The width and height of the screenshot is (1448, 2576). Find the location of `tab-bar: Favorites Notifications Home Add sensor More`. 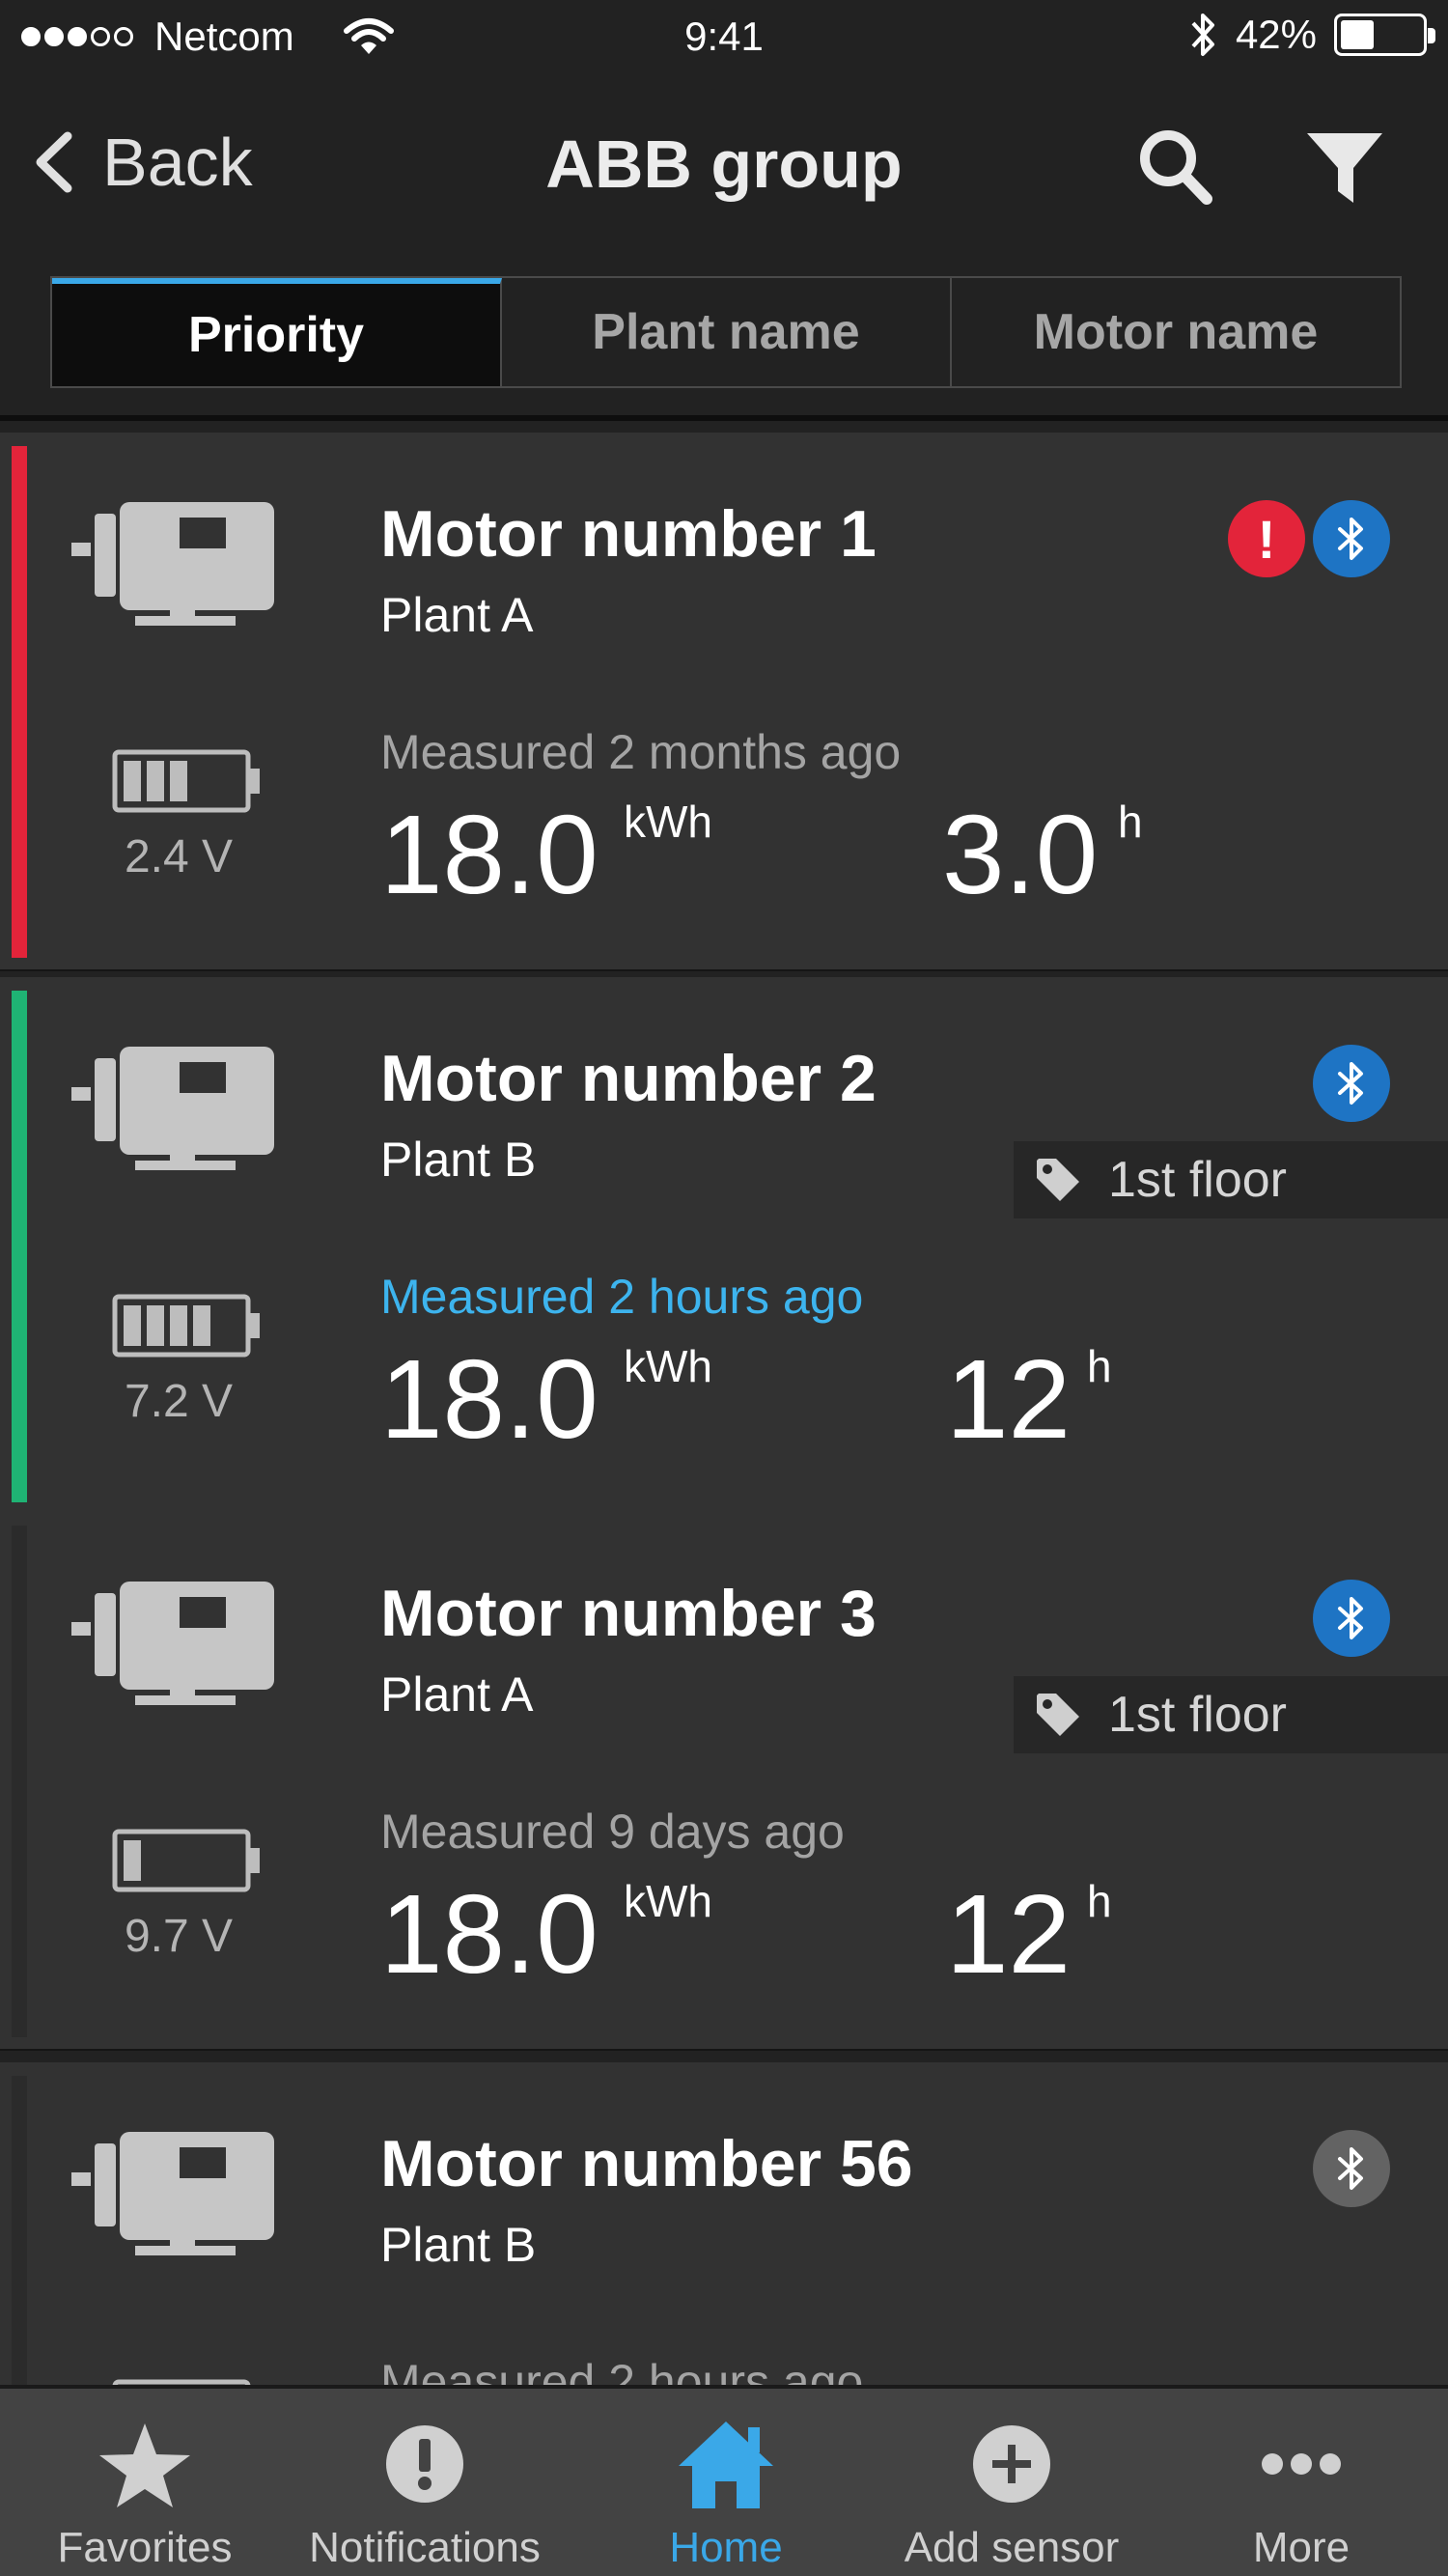

tab-bar: Favorites Notifications Home Add sensor More is located at coordinates (724, 2480).